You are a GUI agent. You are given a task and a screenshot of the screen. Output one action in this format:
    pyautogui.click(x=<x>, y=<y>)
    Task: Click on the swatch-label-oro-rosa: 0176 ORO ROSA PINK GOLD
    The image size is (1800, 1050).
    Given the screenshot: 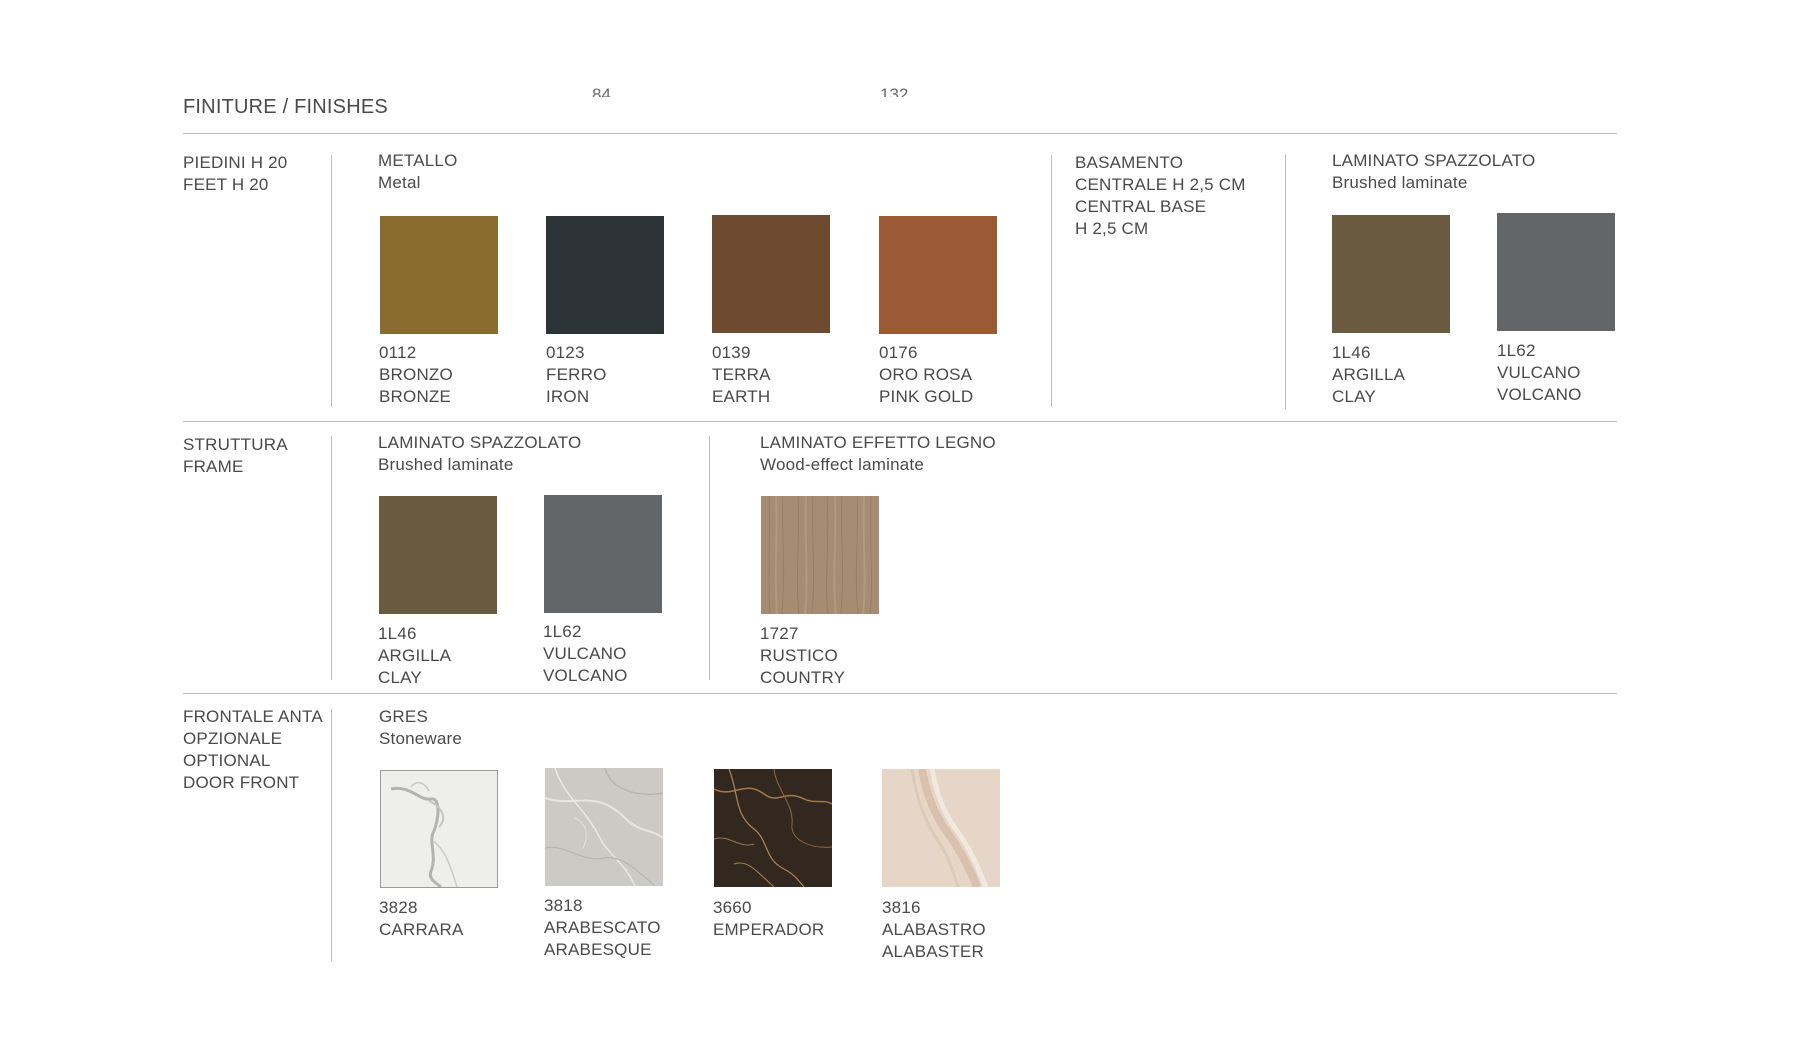 What is the action you would take?
    pyautogui.click(x=926, y=374)
    